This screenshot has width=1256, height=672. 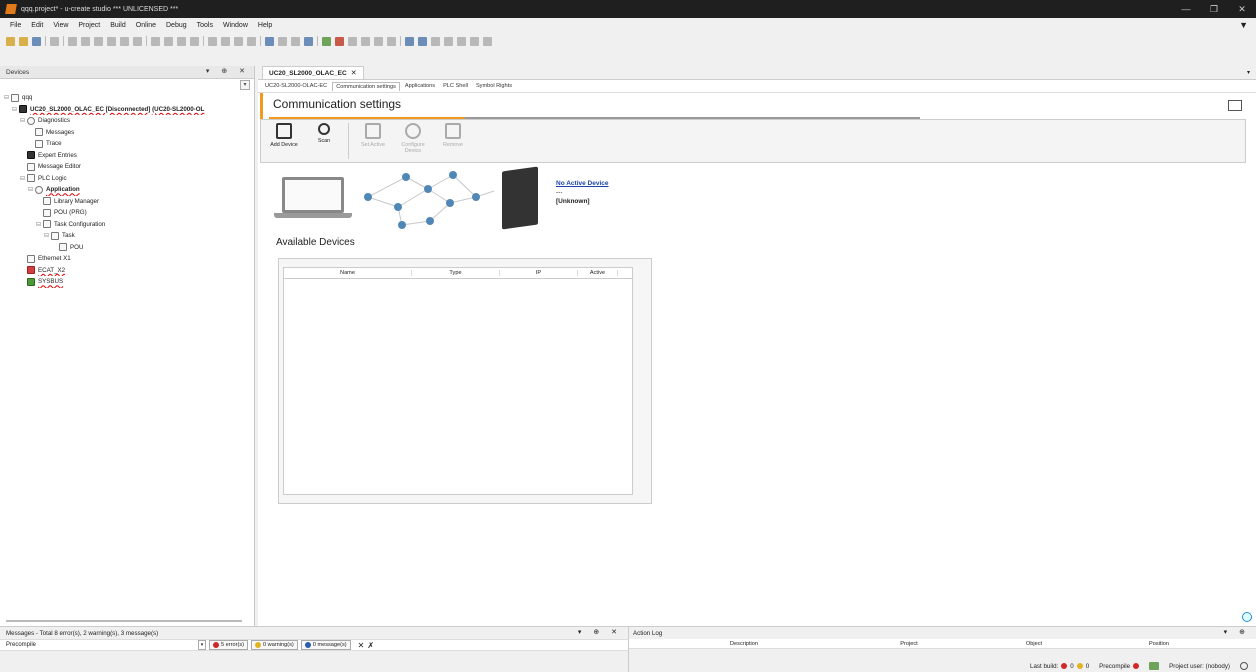 I want to click on message-category-combo: Precompile ▾, so click(x=106, y=645).